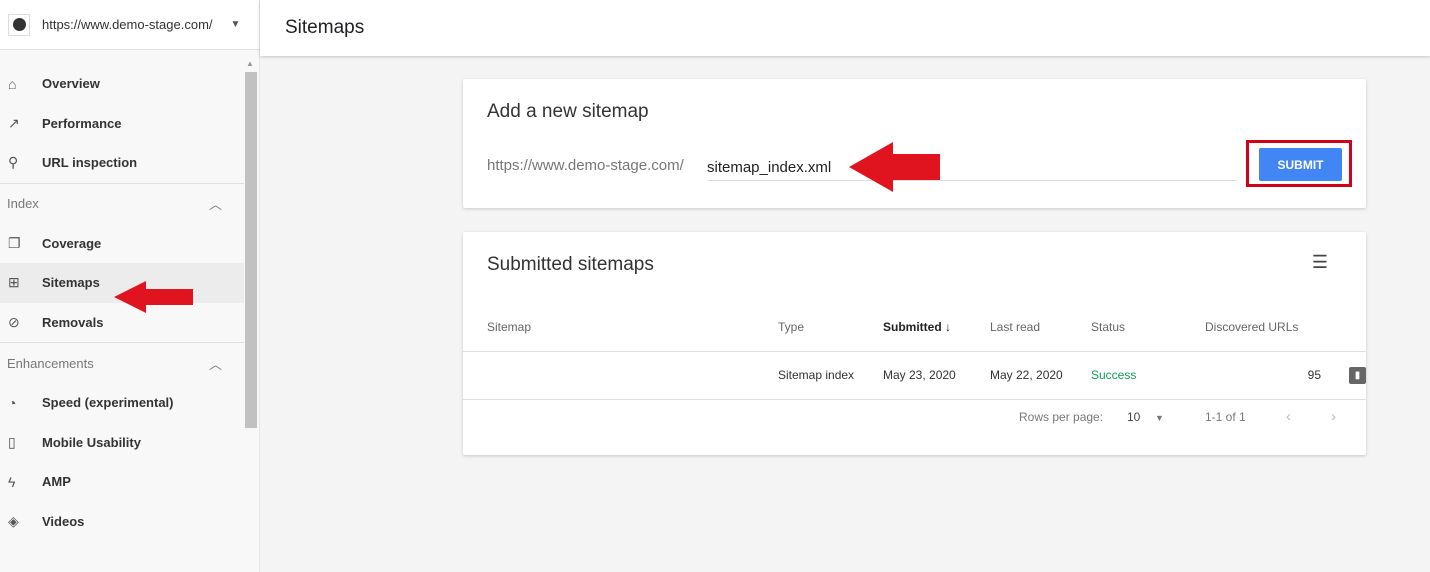  What do you see at coordinates (1040, 375) in the screenshot?
I see `cell-last-read: May 22, 2020` at bounding box center [1040, 375].